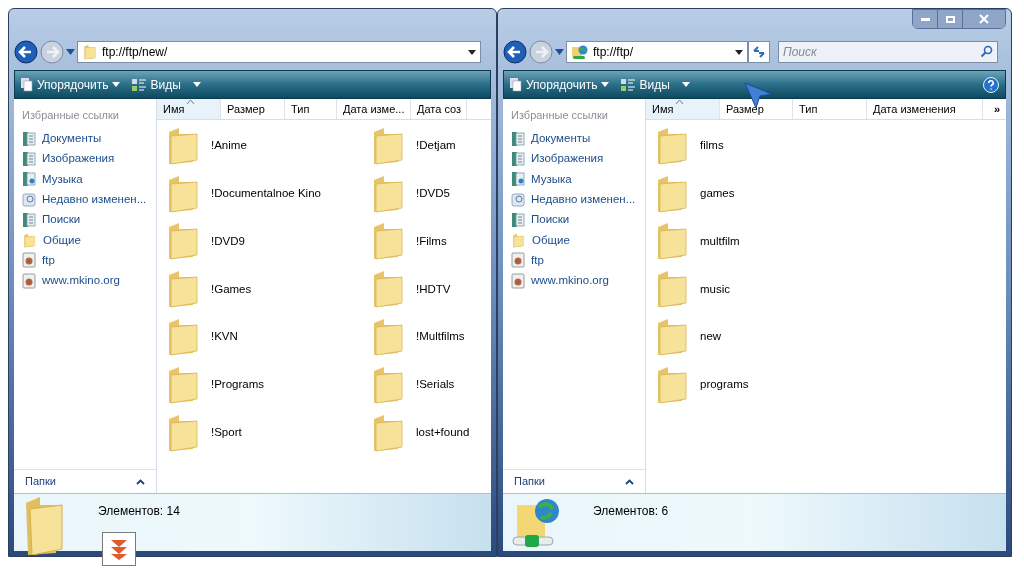 This screenshot has height=573, width=1024. Describe the element at coordinates (265, 385) in the screenshot. I see `folder-item: !Programs` at that location.